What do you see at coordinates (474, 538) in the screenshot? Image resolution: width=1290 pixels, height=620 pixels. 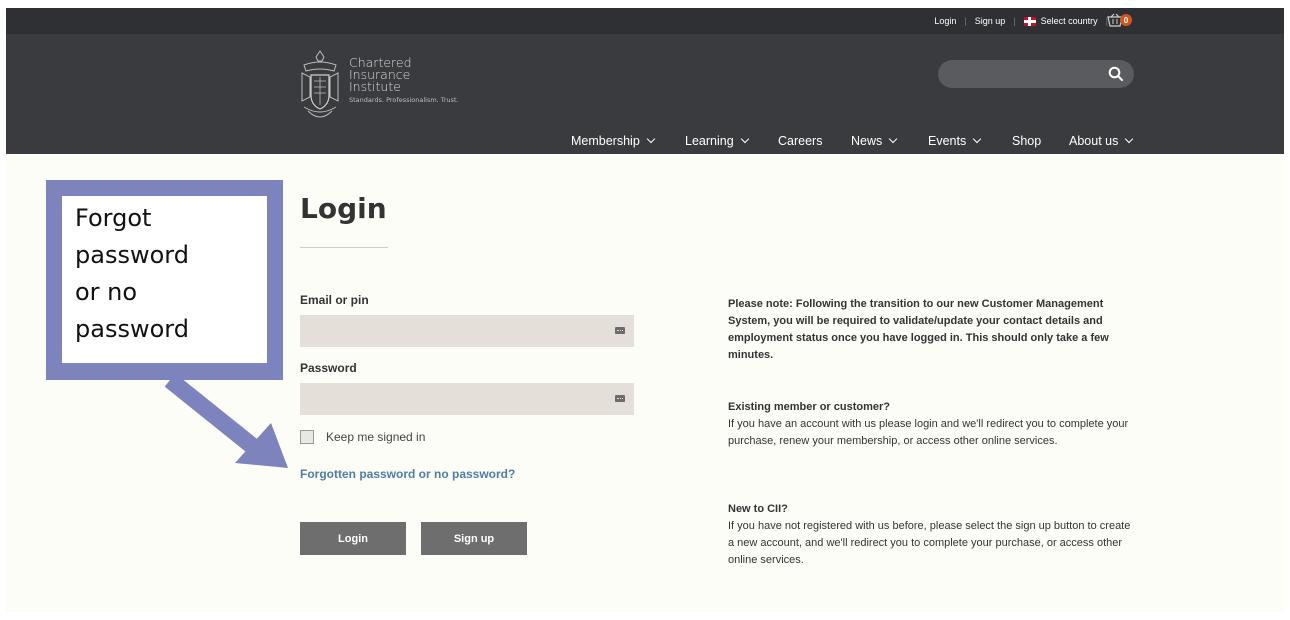 I see `signup-button: Sign up` at bounding box center [474, 538].